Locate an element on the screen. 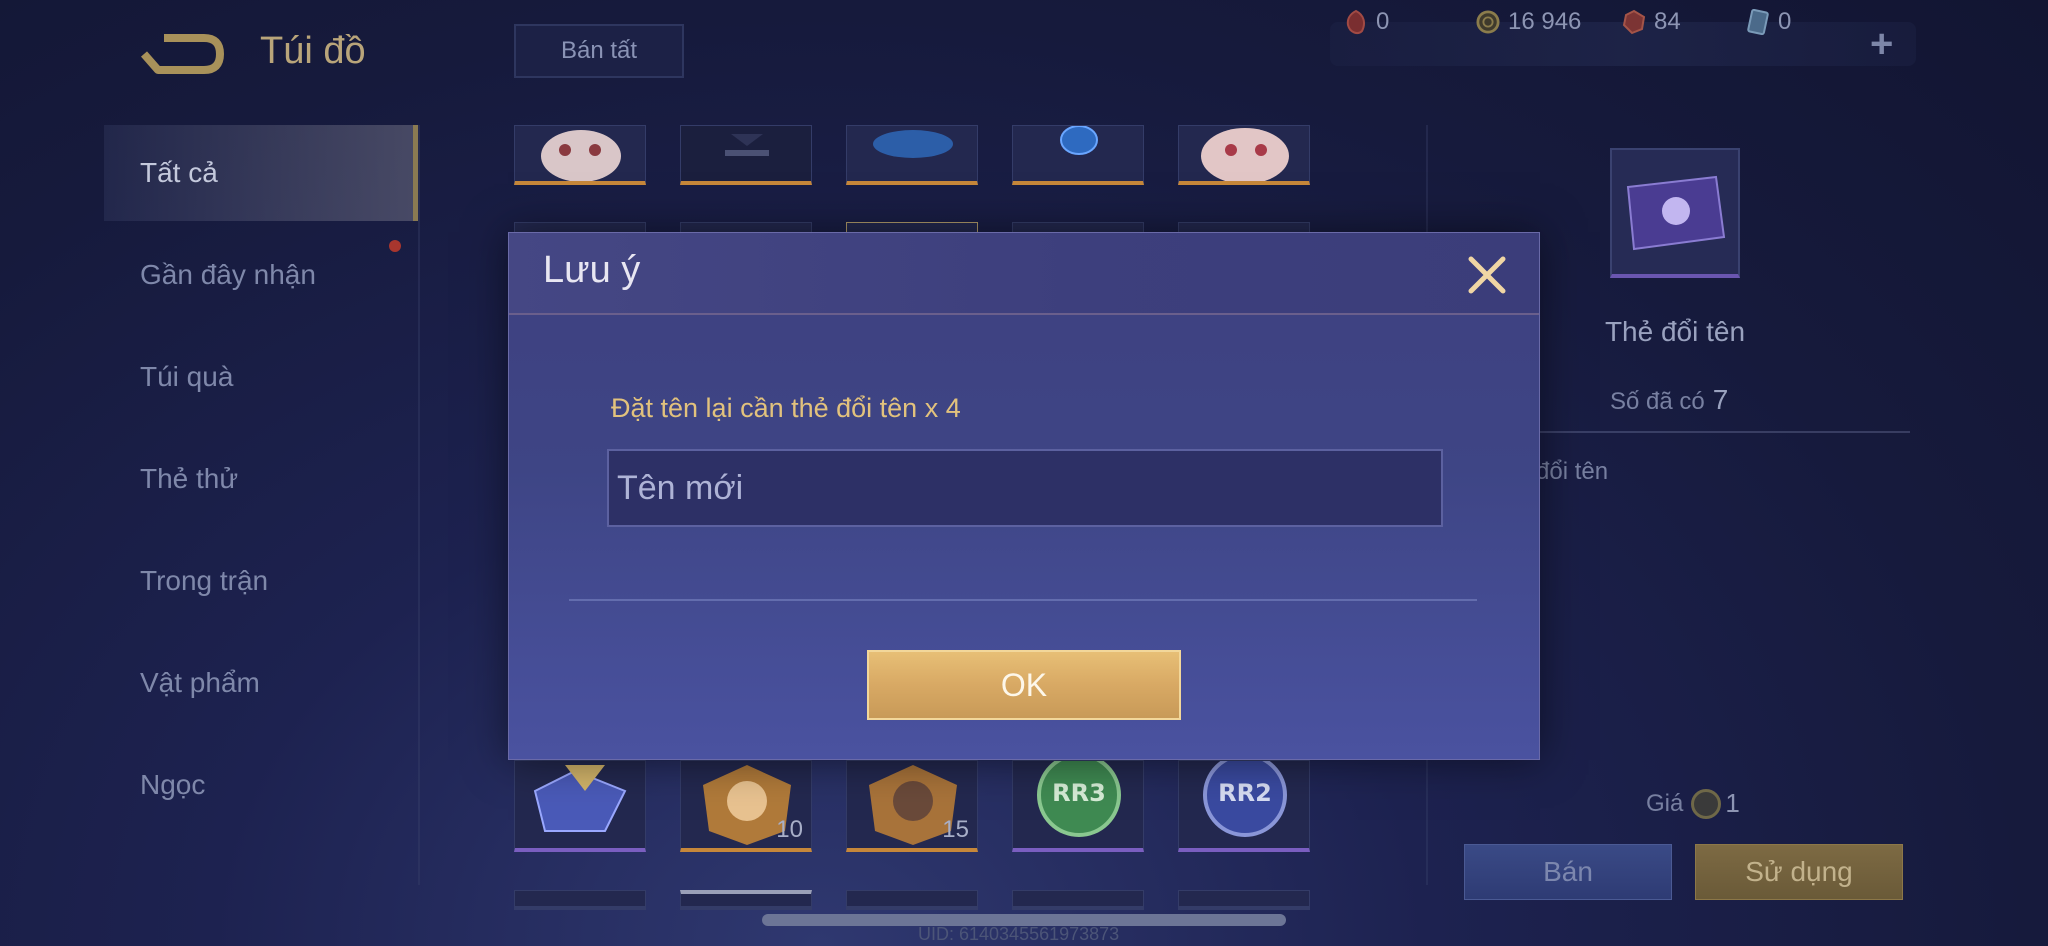 The image size is (2048, 946). item-name: Thẻ đổi tên is located at coordinates (1675, 331).